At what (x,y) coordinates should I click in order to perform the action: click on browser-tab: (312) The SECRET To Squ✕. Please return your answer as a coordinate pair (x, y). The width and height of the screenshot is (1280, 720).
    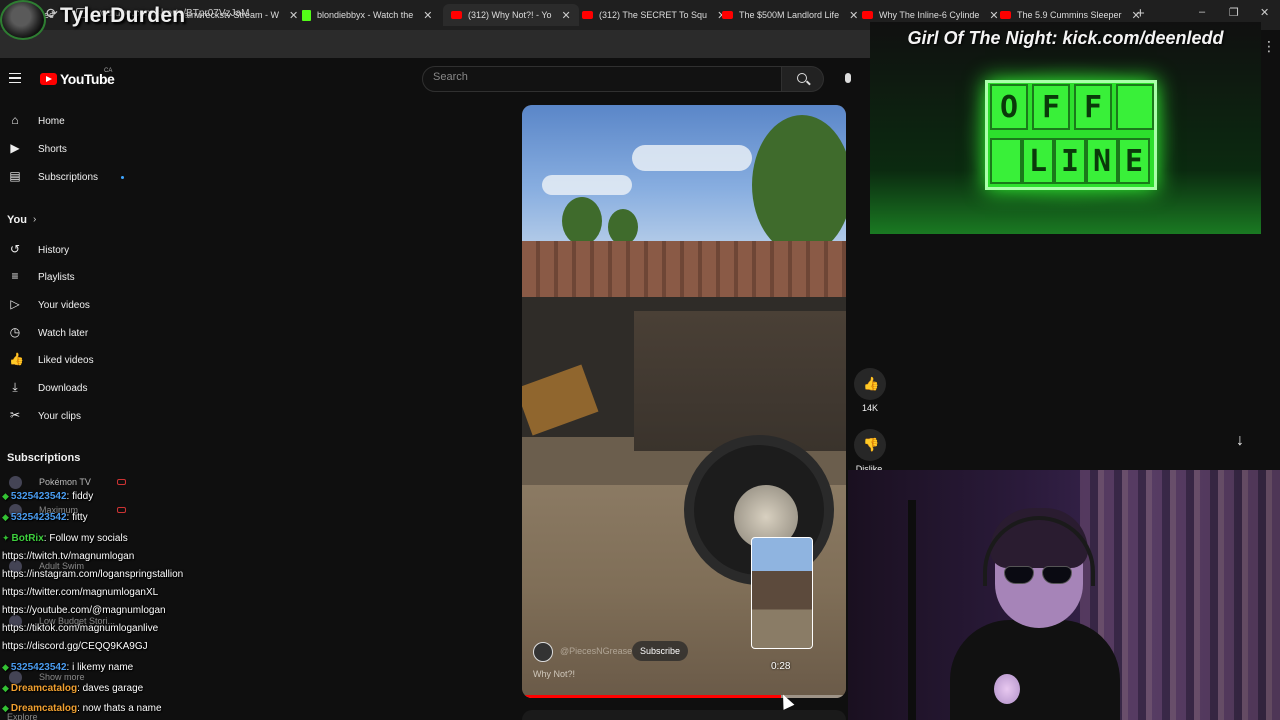
    Looking at the image, I should click on (654, 15).